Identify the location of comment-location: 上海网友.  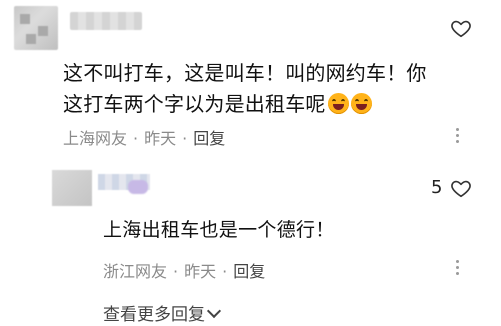
(95, 138).